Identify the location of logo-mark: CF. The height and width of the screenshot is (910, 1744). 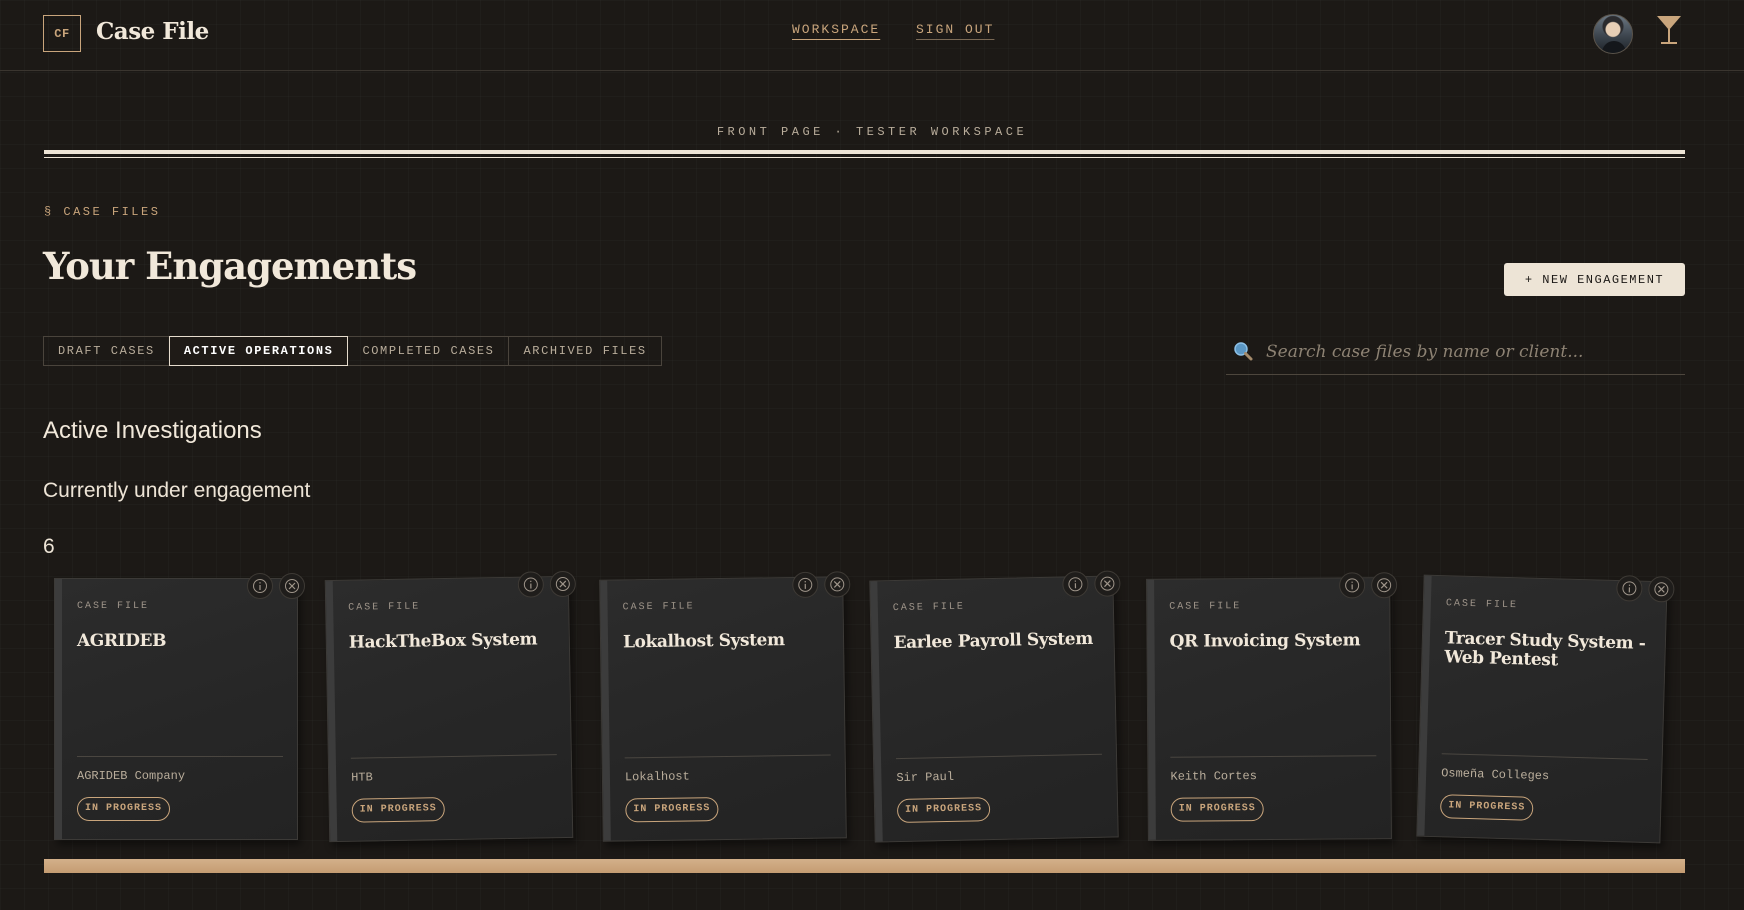
(62, 33).